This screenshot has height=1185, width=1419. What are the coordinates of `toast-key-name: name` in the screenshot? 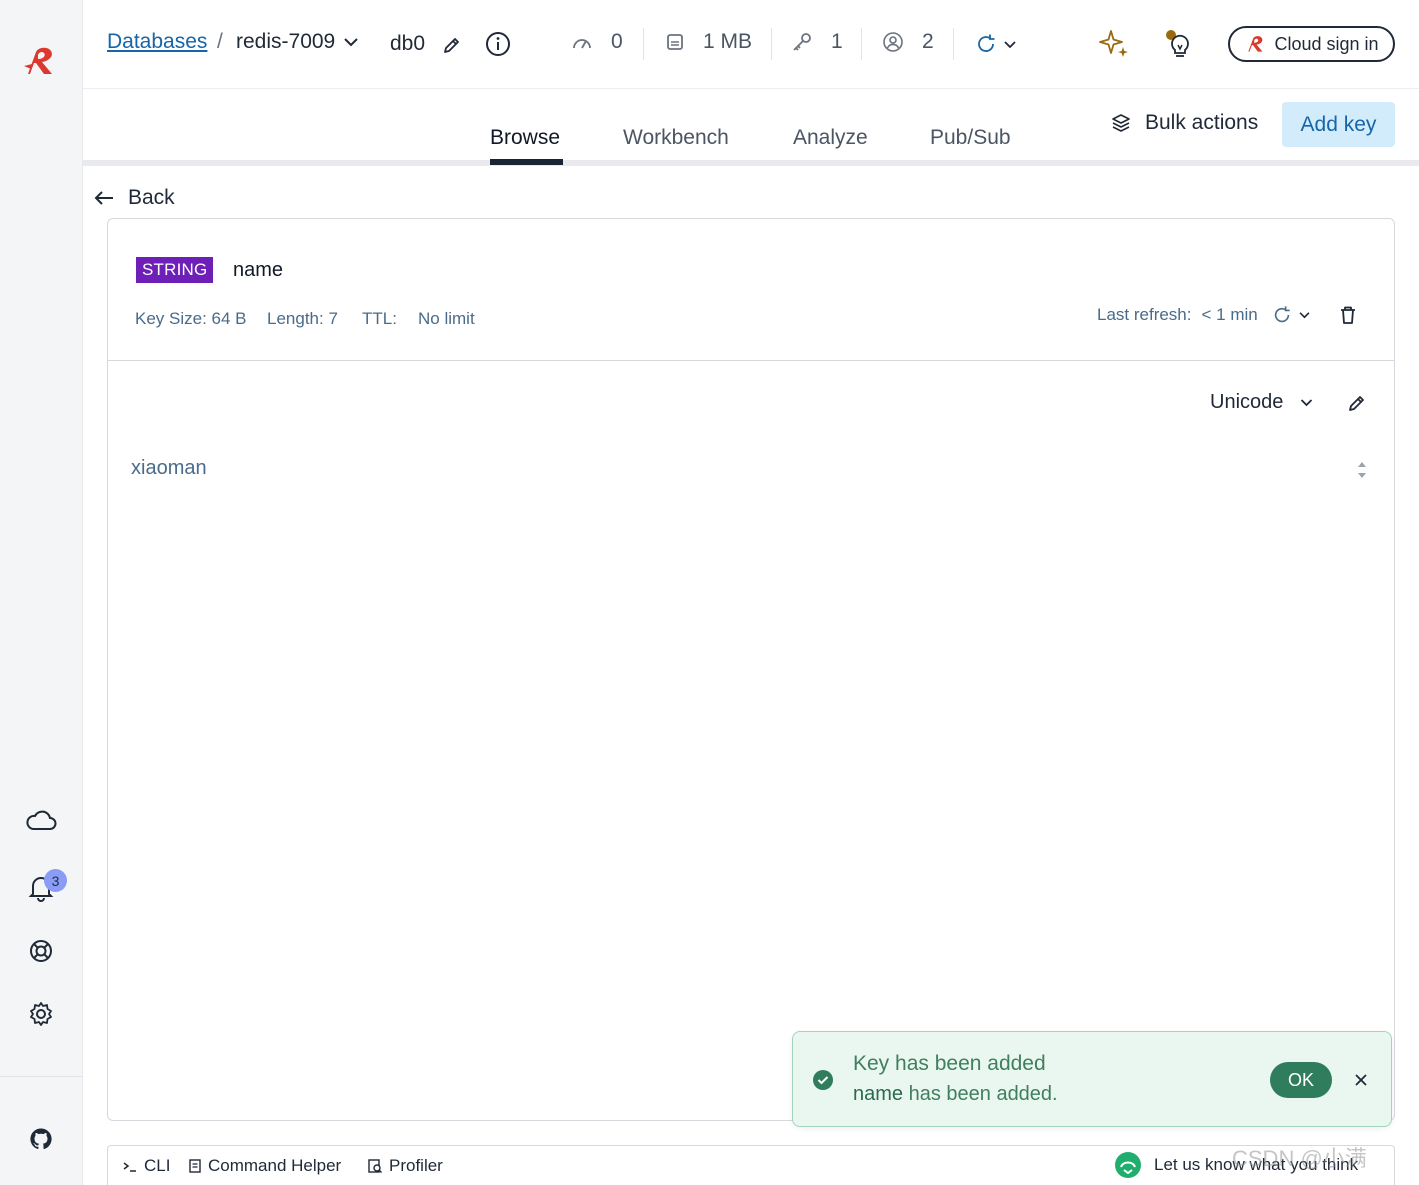 It's located at (878, 1094).